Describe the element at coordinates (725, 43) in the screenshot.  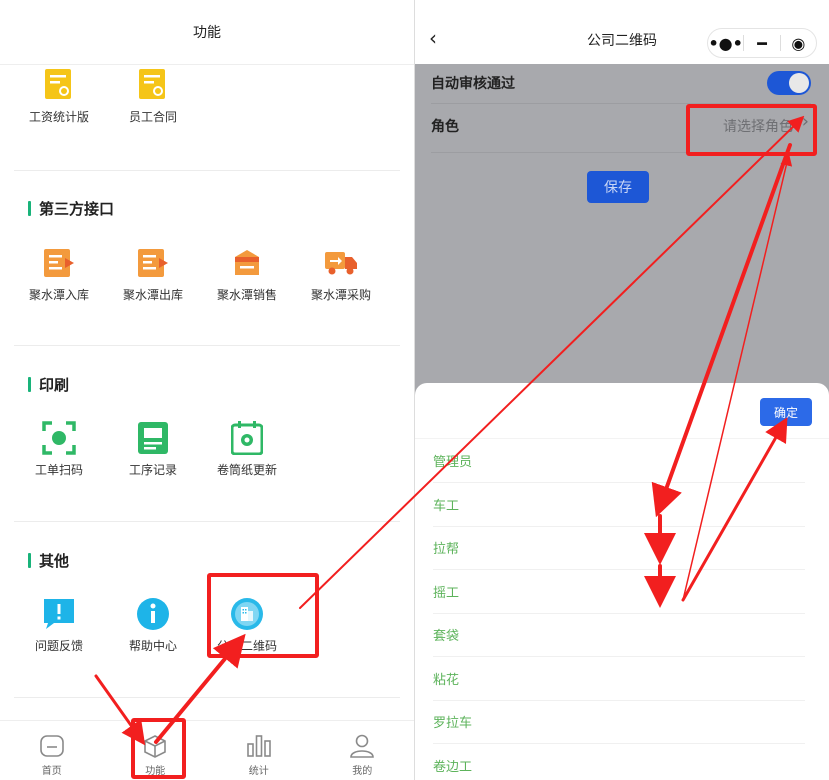
I see `more-dots-icon: •●•` at that location.